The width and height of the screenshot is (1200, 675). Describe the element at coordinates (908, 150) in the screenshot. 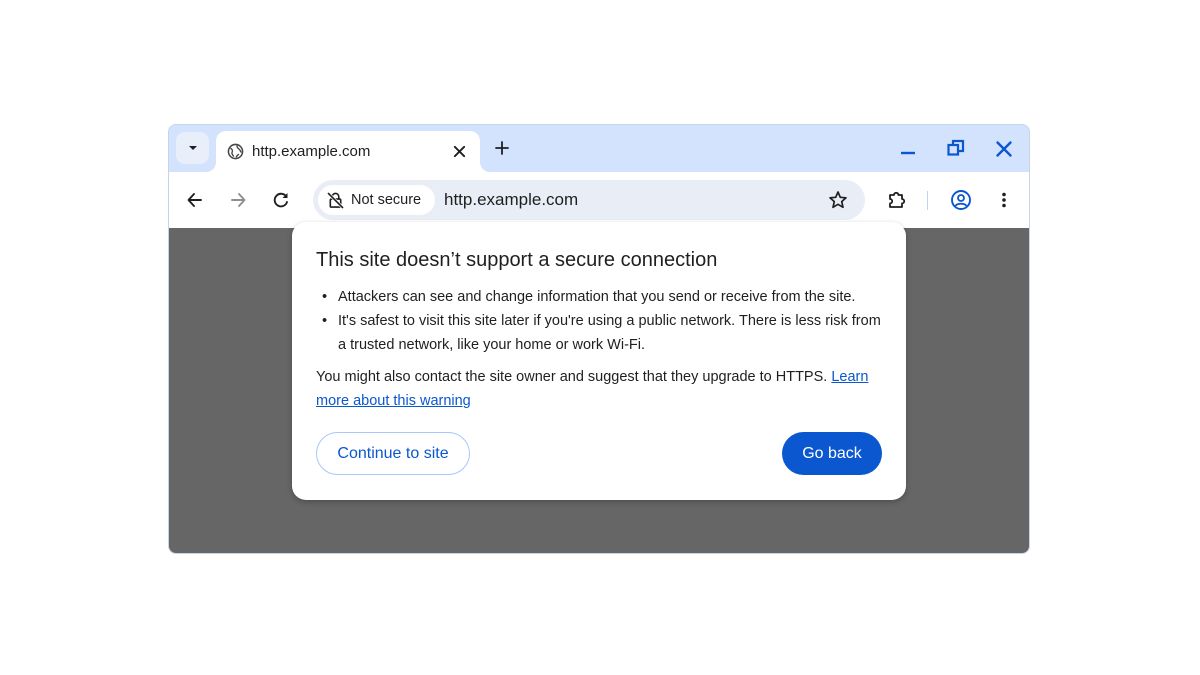

I see `minimize-icon` at that location.